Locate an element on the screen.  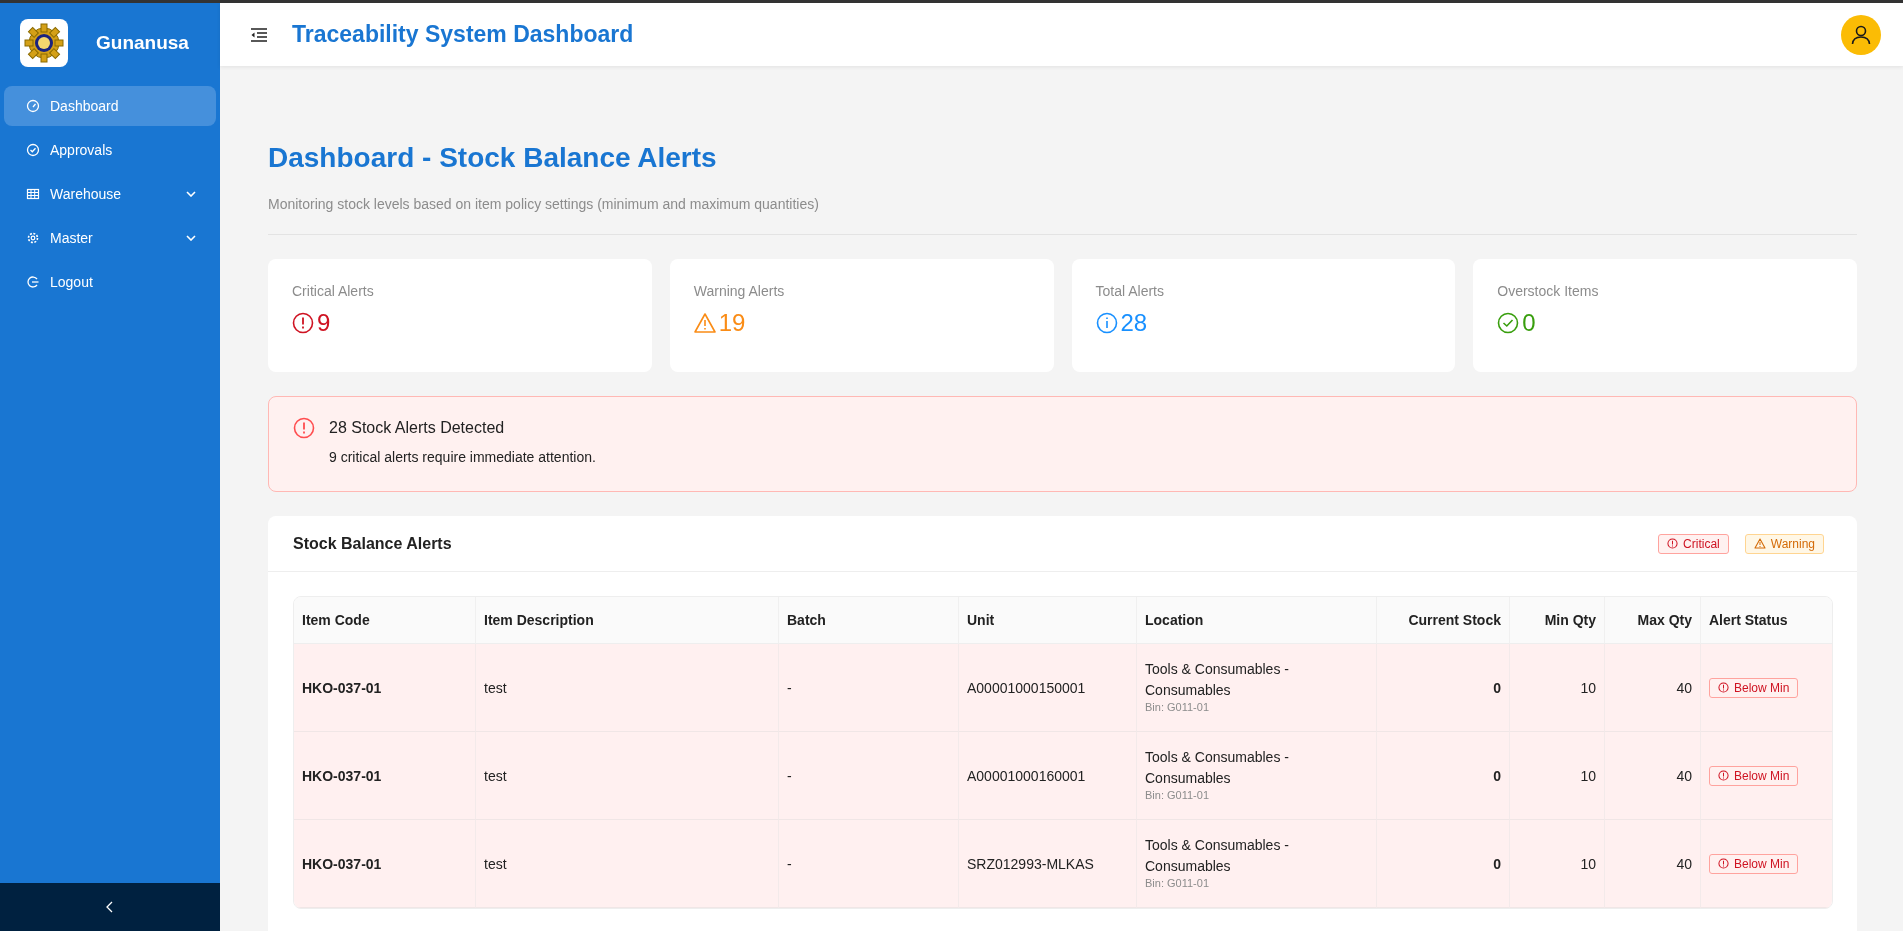
stat-value: 19 is located at coordinates (732, 323).